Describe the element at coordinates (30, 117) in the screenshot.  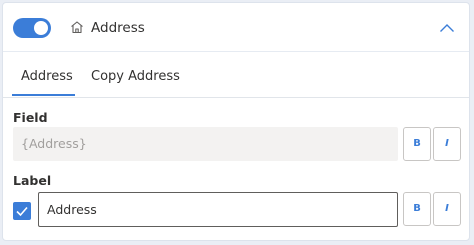
I see `field-label: Field` at that location.